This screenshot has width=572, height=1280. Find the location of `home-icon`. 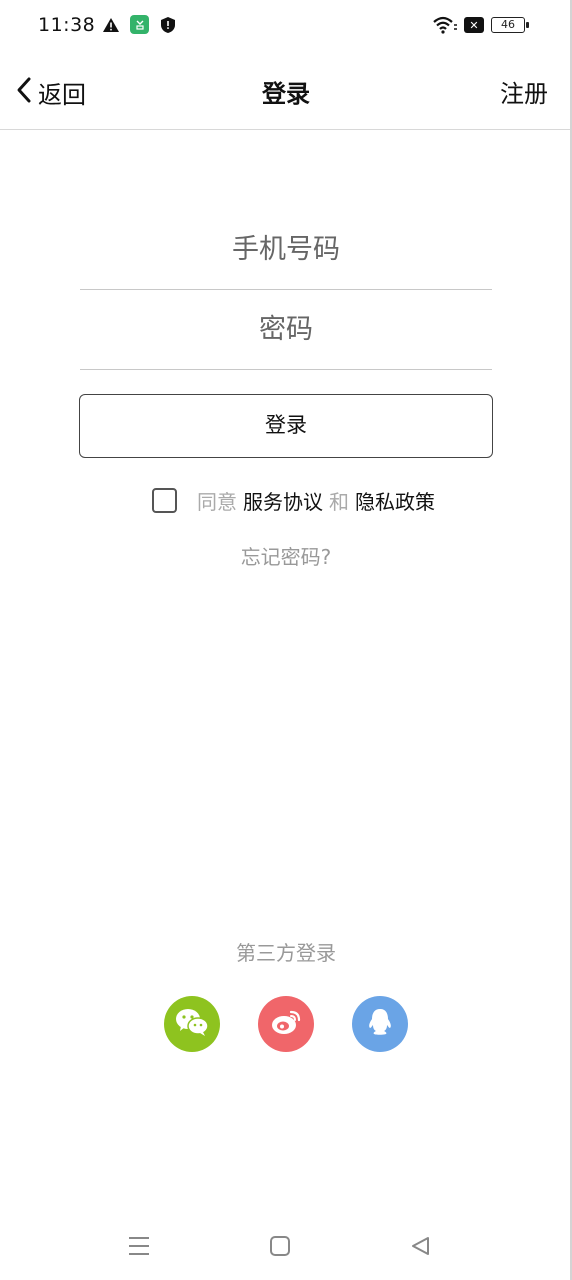

home-icon is located at coordinates (280, 1246).